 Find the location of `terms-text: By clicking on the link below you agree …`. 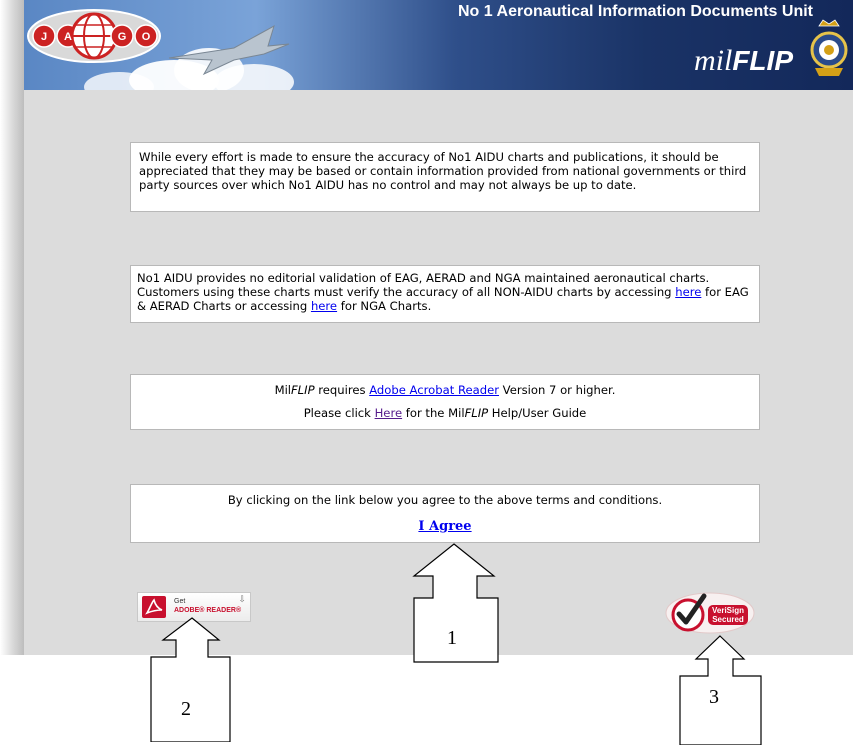

terms-text: By clicking on the link below you agree … is located at coordinates (445, 500).